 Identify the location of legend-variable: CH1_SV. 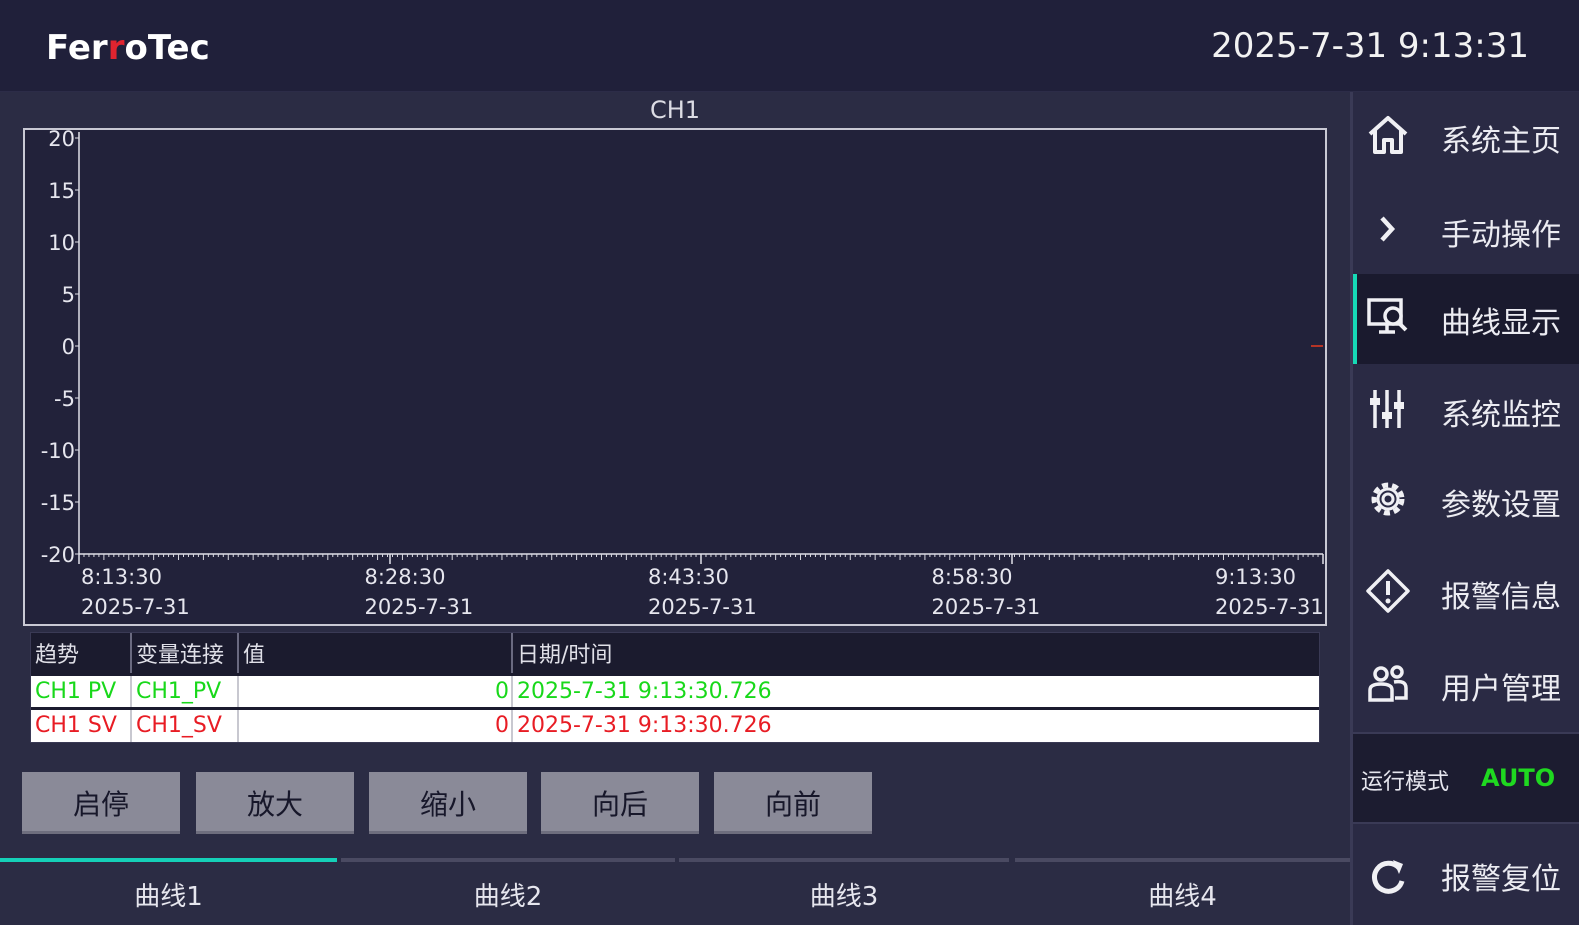
(185, 724).